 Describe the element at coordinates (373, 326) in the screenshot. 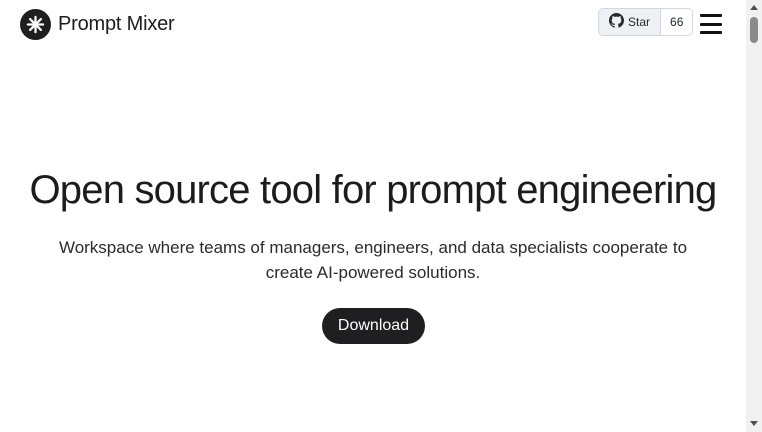

I see `download-button: Download` at that location.